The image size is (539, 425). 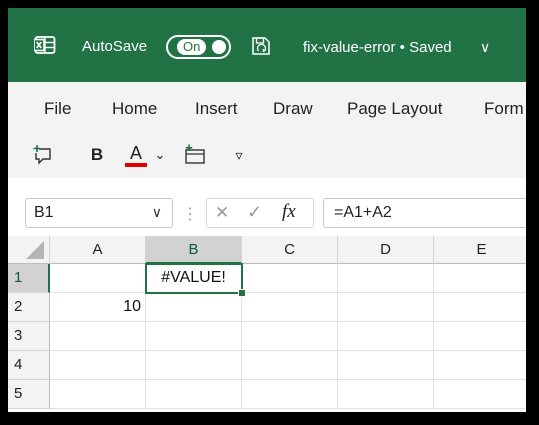 What do you see at coordinates (194, 365) in the screenshot?
I see `cell-b4` at bounding box center [194, 365].